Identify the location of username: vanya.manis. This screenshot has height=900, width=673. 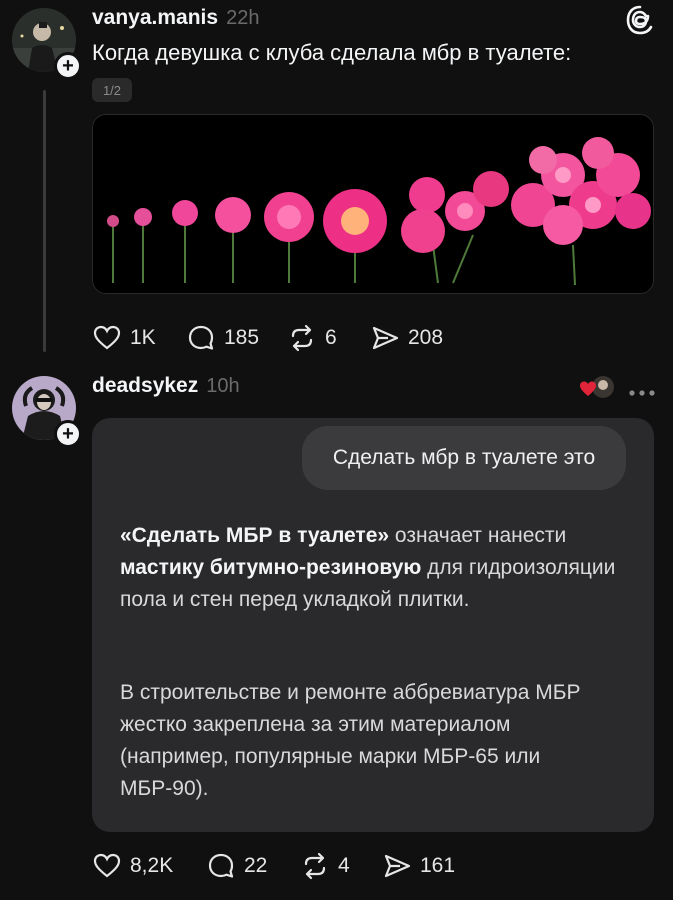
(155, 18).